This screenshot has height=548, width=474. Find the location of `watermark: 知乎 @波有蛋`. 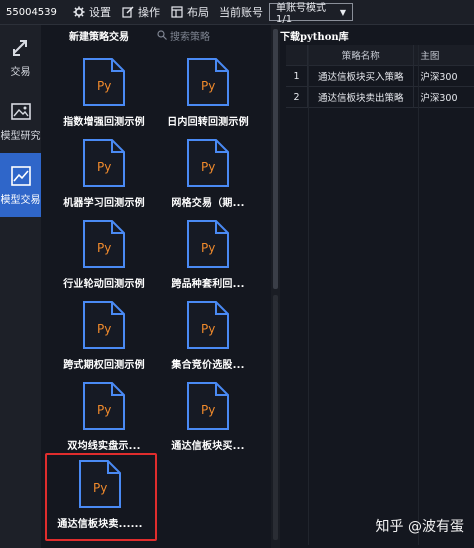

watermark: 知乎 @波有蛋 is located at coordinates (419, 527).